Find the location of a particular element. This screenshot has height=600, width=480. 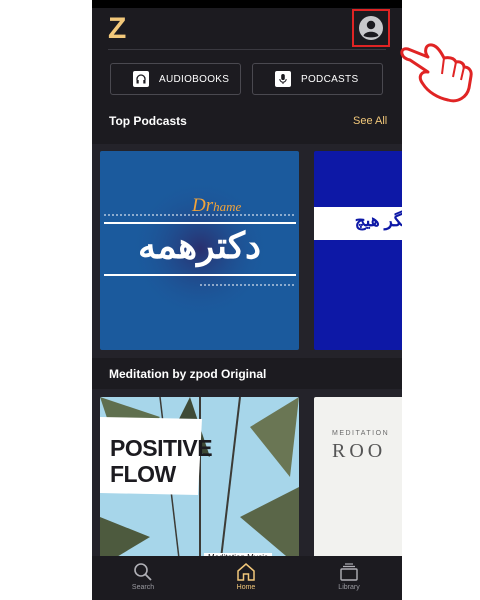

header-divider is located at coordinates (247, 49).